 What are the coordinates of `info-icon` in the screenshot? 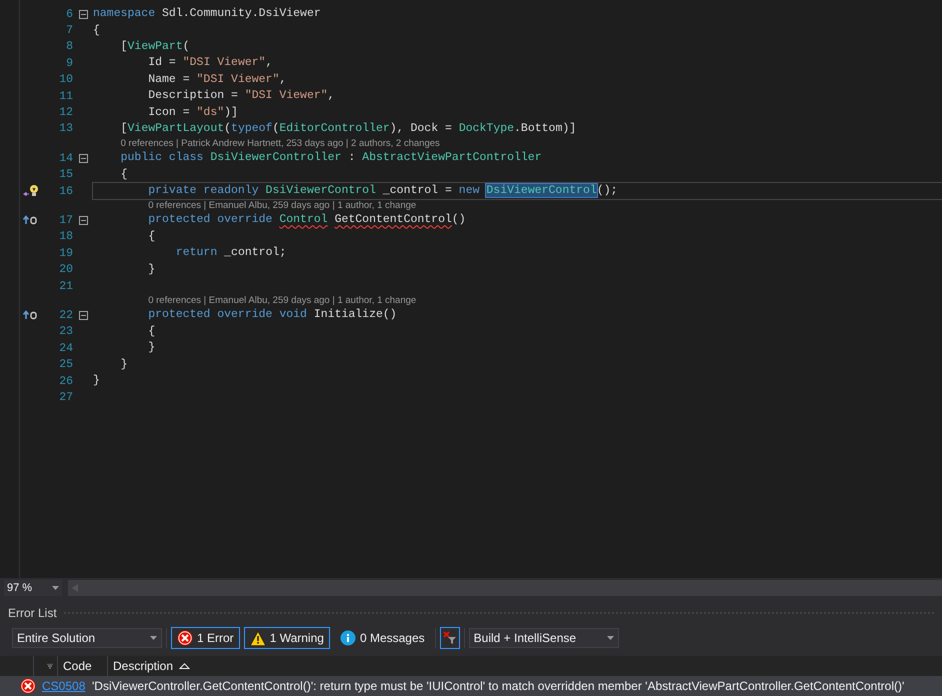 It's located at (348, 638).